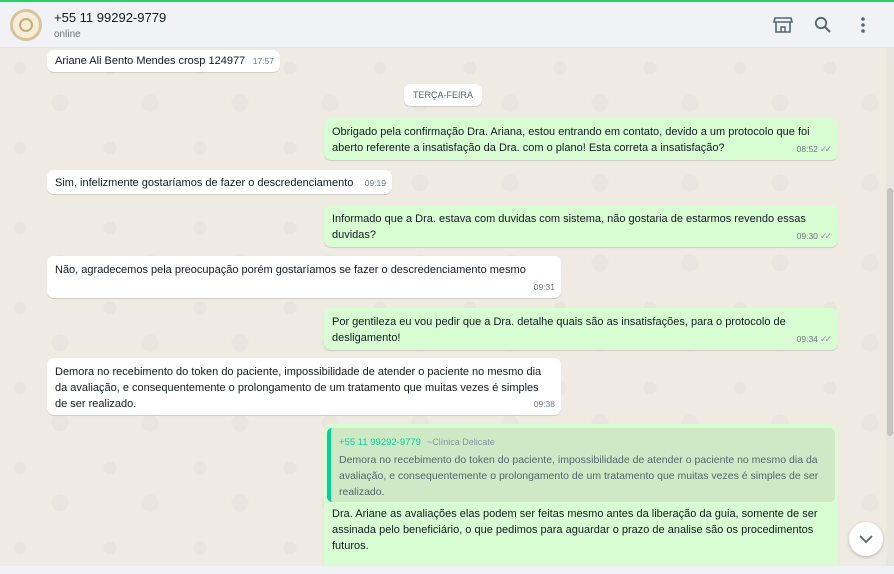 Image resolution: width=894 pixels, height=574 pixels. I want to click on scrollbar, so click(890, 311).